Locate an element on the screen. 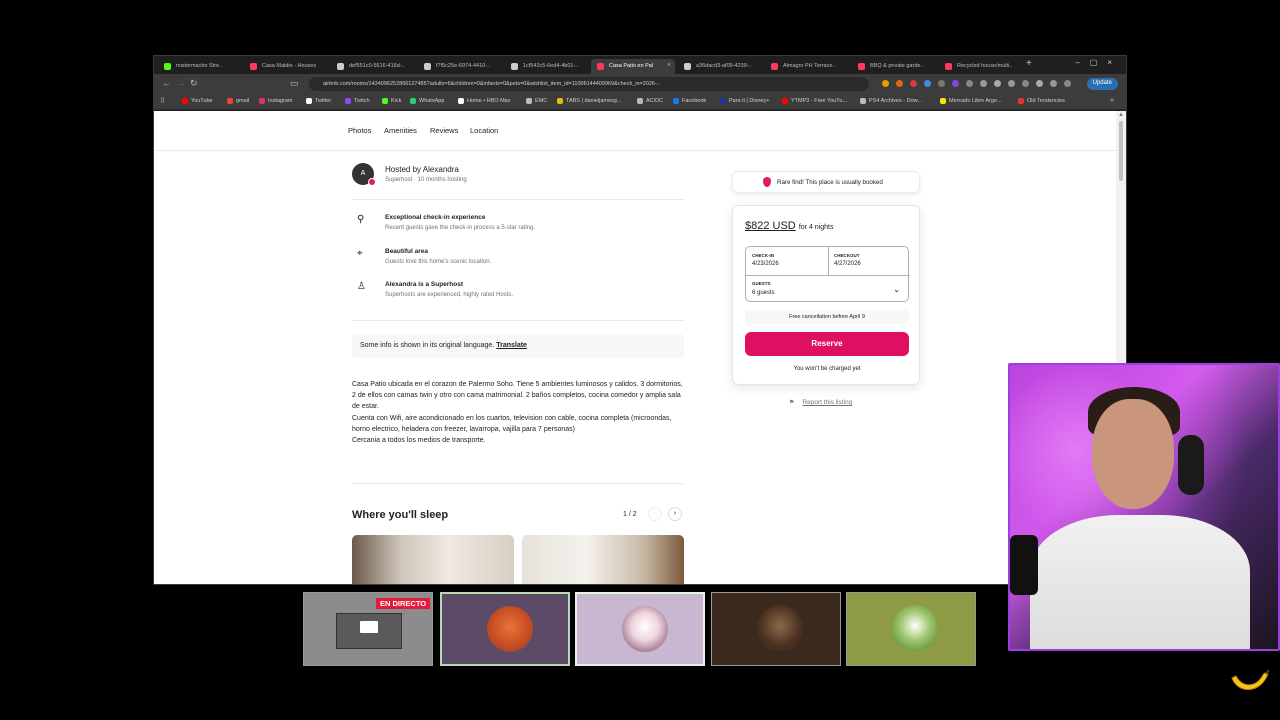  bookmark-item: Old Tendencies is located at coordinates (1041, 101).